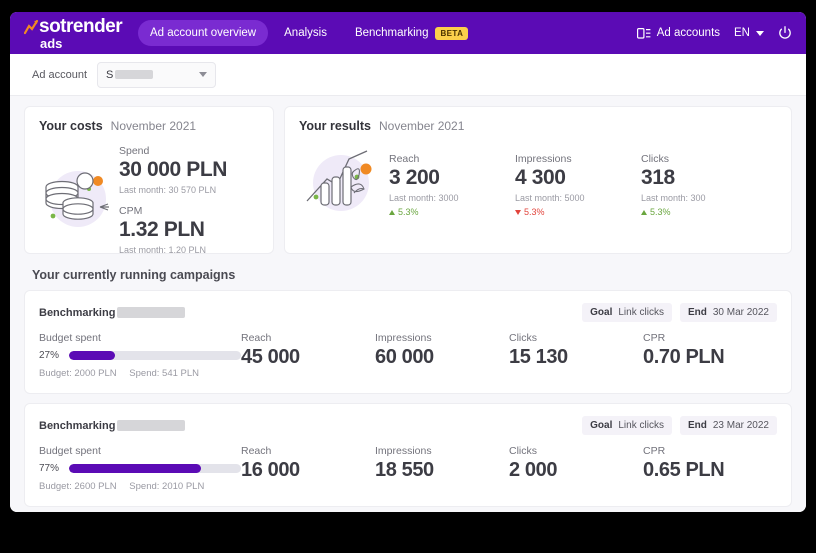  What do you see at coordinates (601, 312) in the screenshot?
I see `campaign-1-goal-label: Goal` at bounding box center [601, 312].